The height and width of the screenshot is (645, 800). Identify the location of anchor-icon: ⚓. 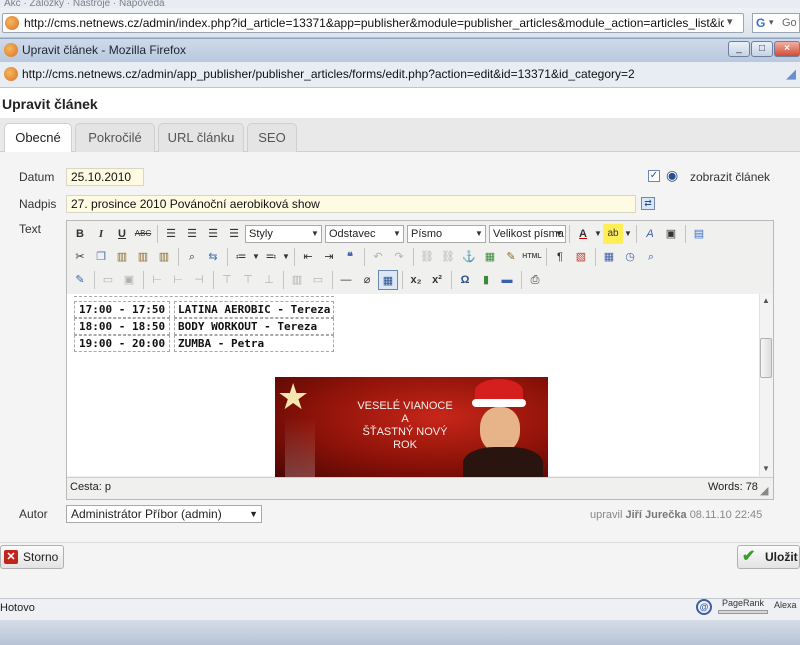
(469, 257).